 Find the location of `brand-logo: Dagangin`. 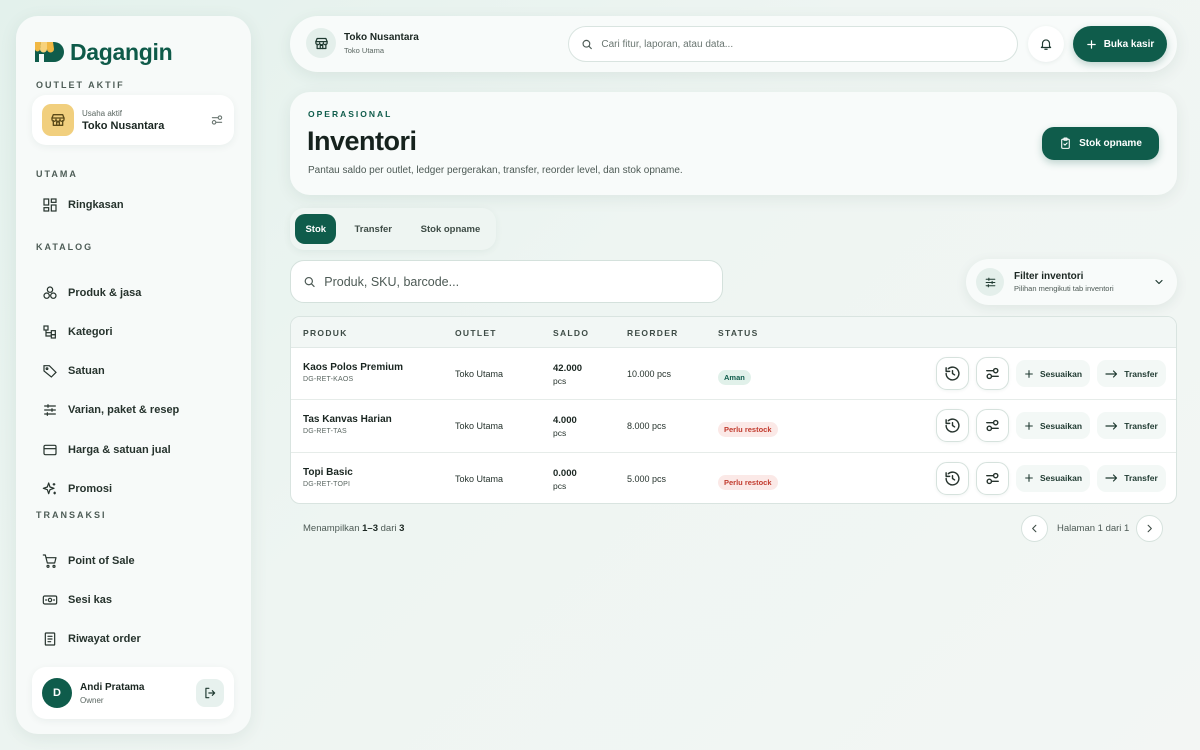

brand-logo: Dagangin is located at coordinates (102, 52).